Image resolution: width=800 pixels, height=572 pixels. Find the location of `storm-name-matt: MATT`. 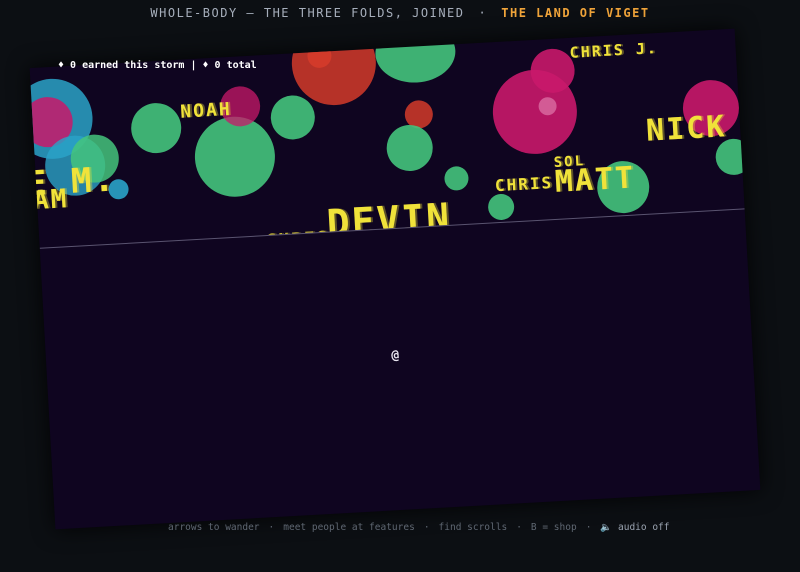

storm-name-matt: MATT is located at coordinates (594, 180).